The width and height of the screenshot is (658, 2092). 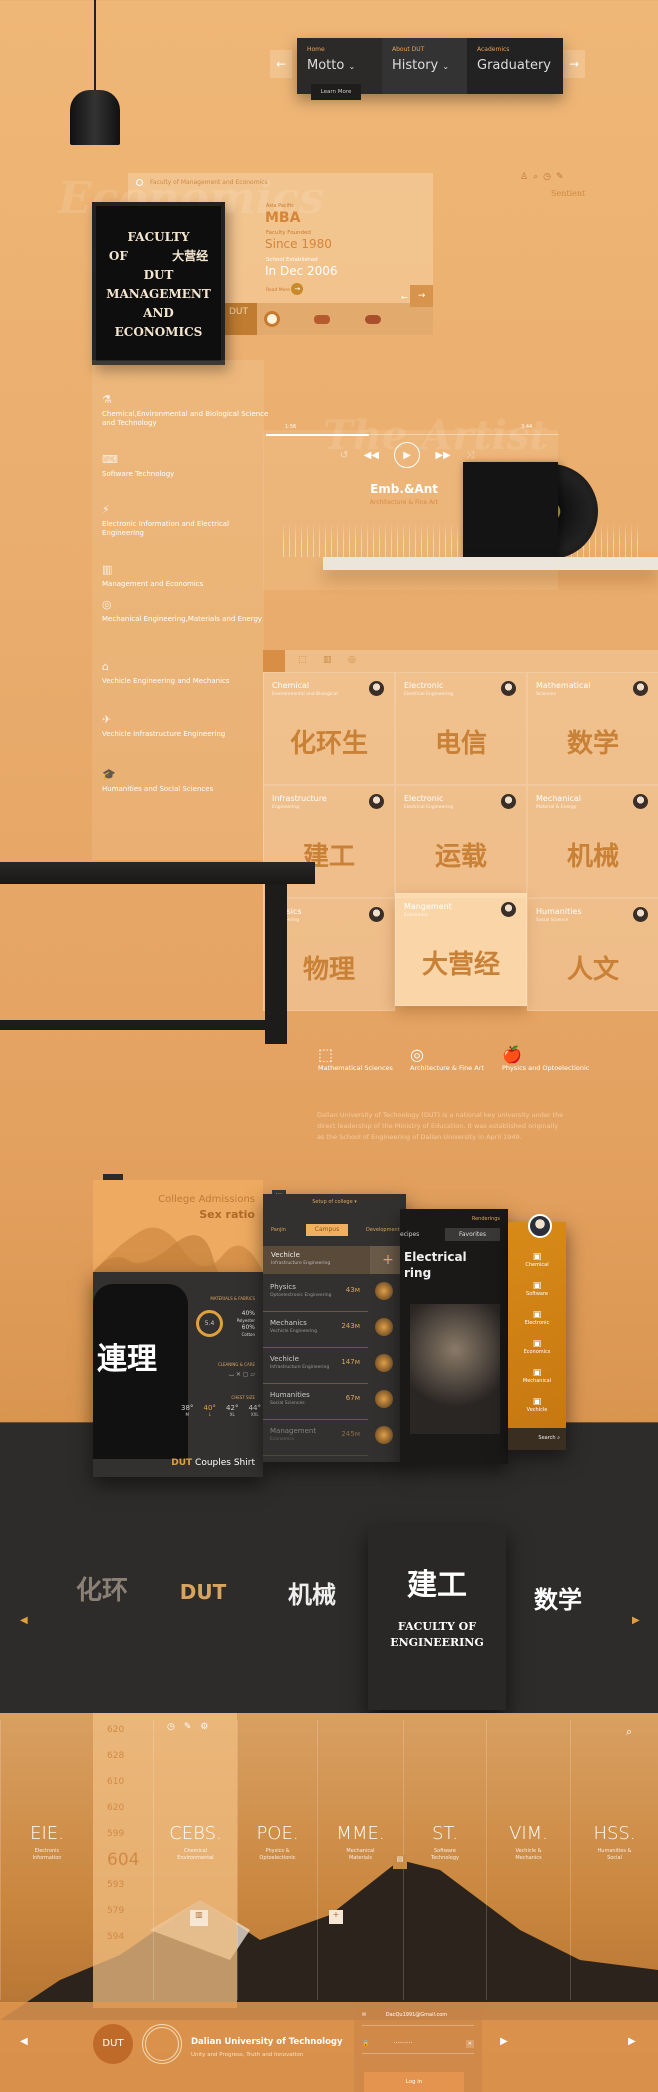 I want to click on nav-prev-button: ←, so click(x=281, y=64).